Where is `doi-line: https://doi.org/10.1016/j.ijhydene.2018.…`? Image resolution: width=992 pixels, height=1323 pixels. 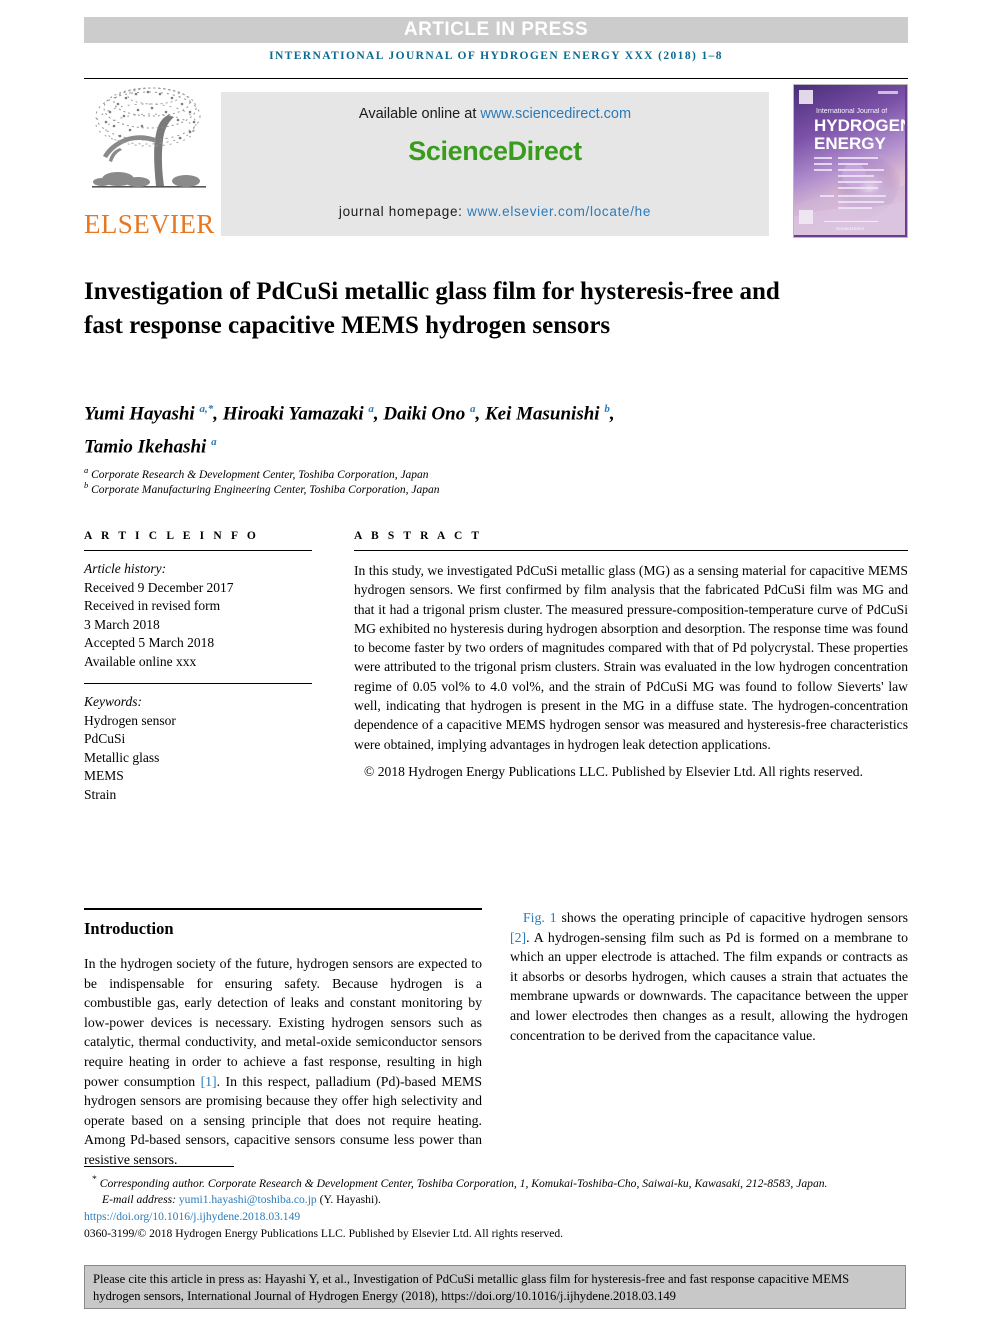 doi-line: https://doi.org/10.1016/j.ijhydene.2018.… is located at coordinates (496, 1217).